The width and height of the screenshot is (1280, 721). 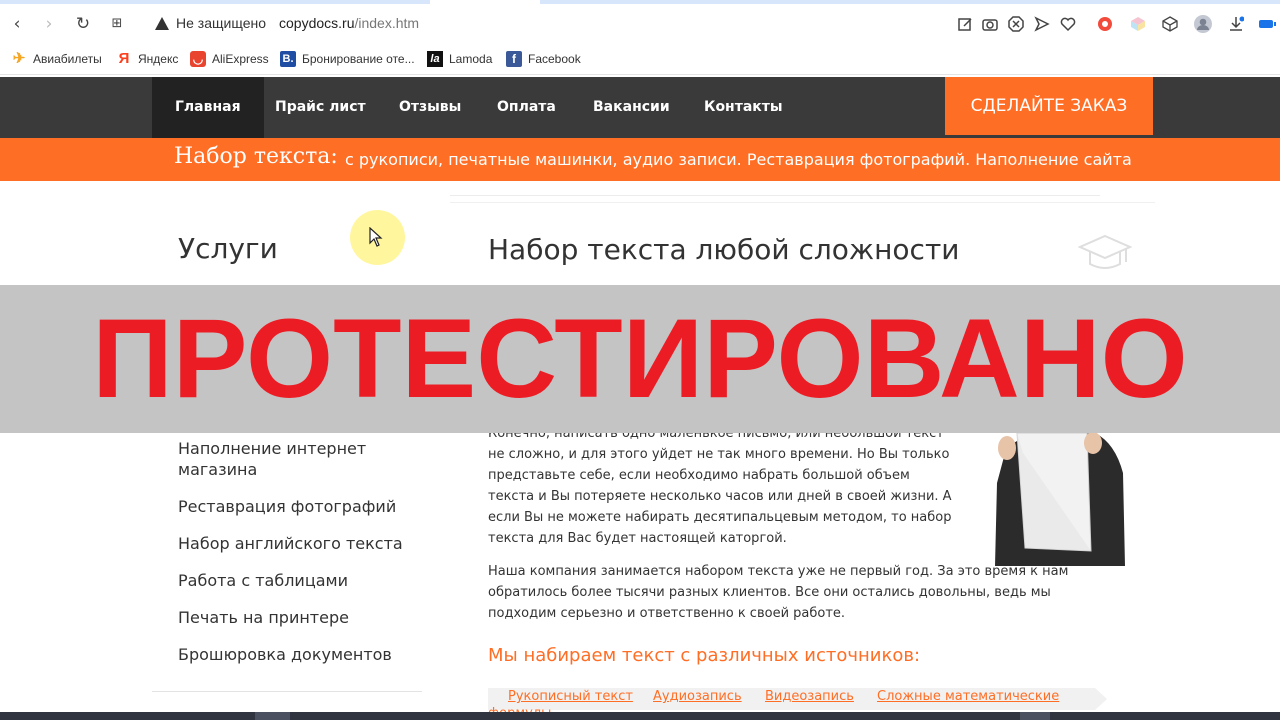 What do you see at coordinates (990, 24) in the screenshot?
I see `camera-icon` at bounding box center [990, 24].